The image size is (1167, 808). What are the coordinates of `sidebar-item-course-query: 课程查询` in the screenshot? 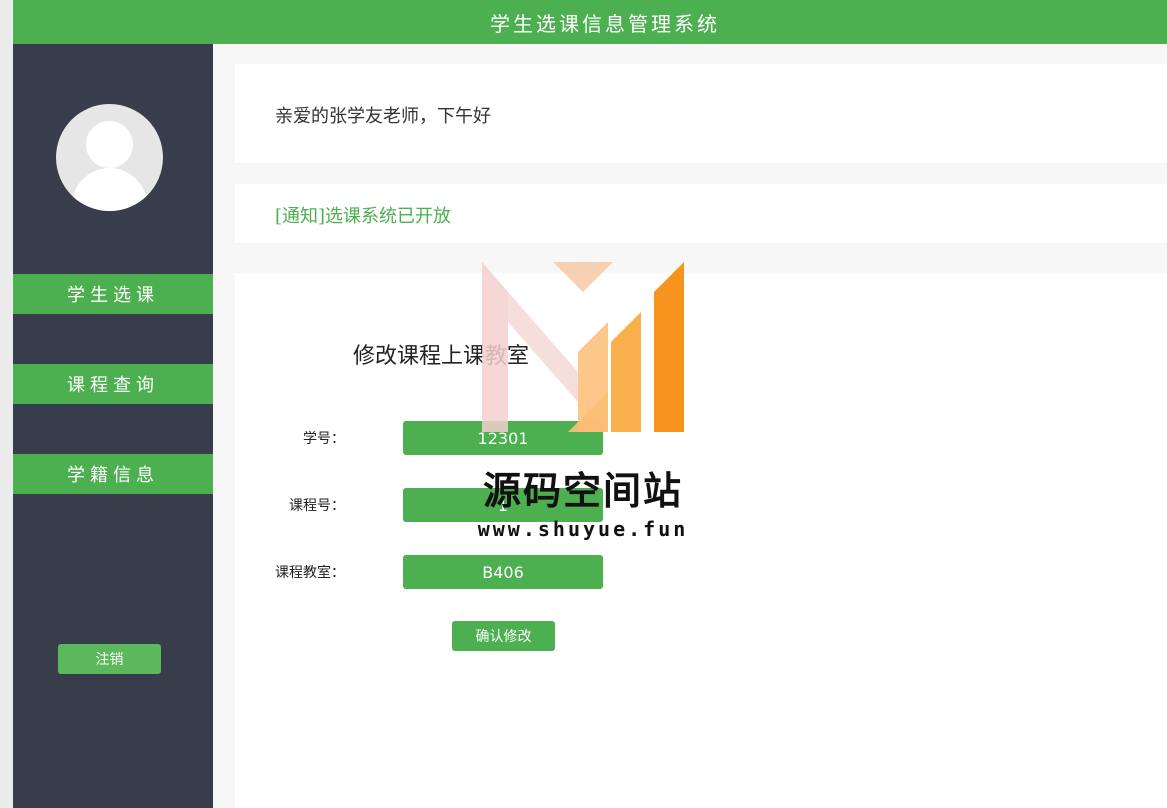 It's located at (113, 384).